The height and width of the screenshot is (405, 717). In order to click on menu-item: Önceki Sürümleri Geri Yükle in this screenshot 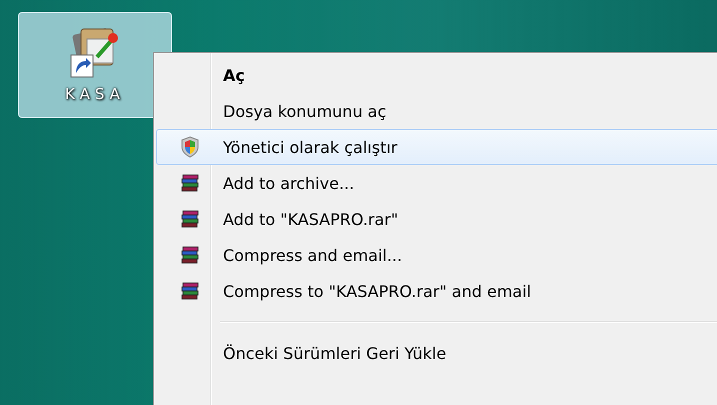, I will do `click(436, 353)`.